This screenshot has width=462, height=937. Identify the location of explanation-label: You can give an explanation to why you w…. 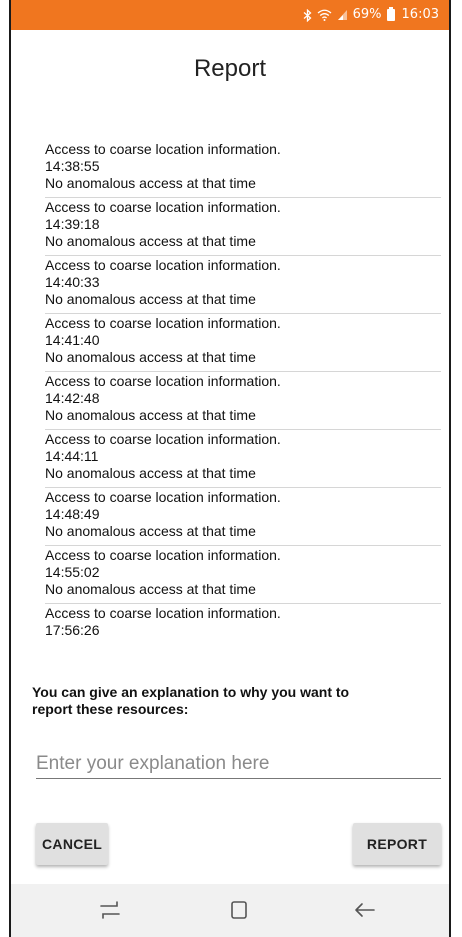
(191, 700).